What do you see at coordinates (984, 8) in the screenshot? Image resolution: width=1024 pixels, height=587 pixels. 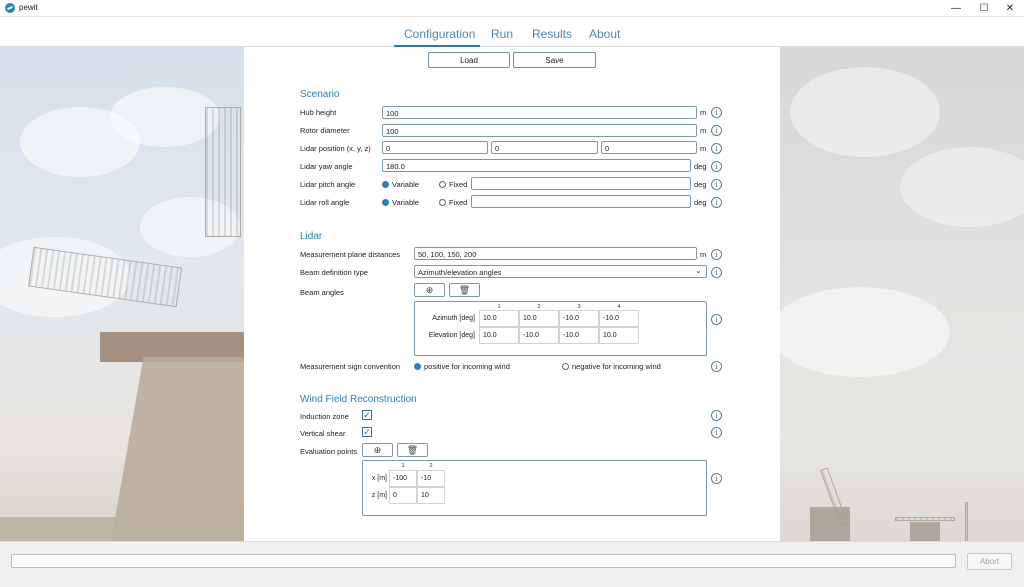 I see `maximize-button: ☐` at bounding box center [984, 8].